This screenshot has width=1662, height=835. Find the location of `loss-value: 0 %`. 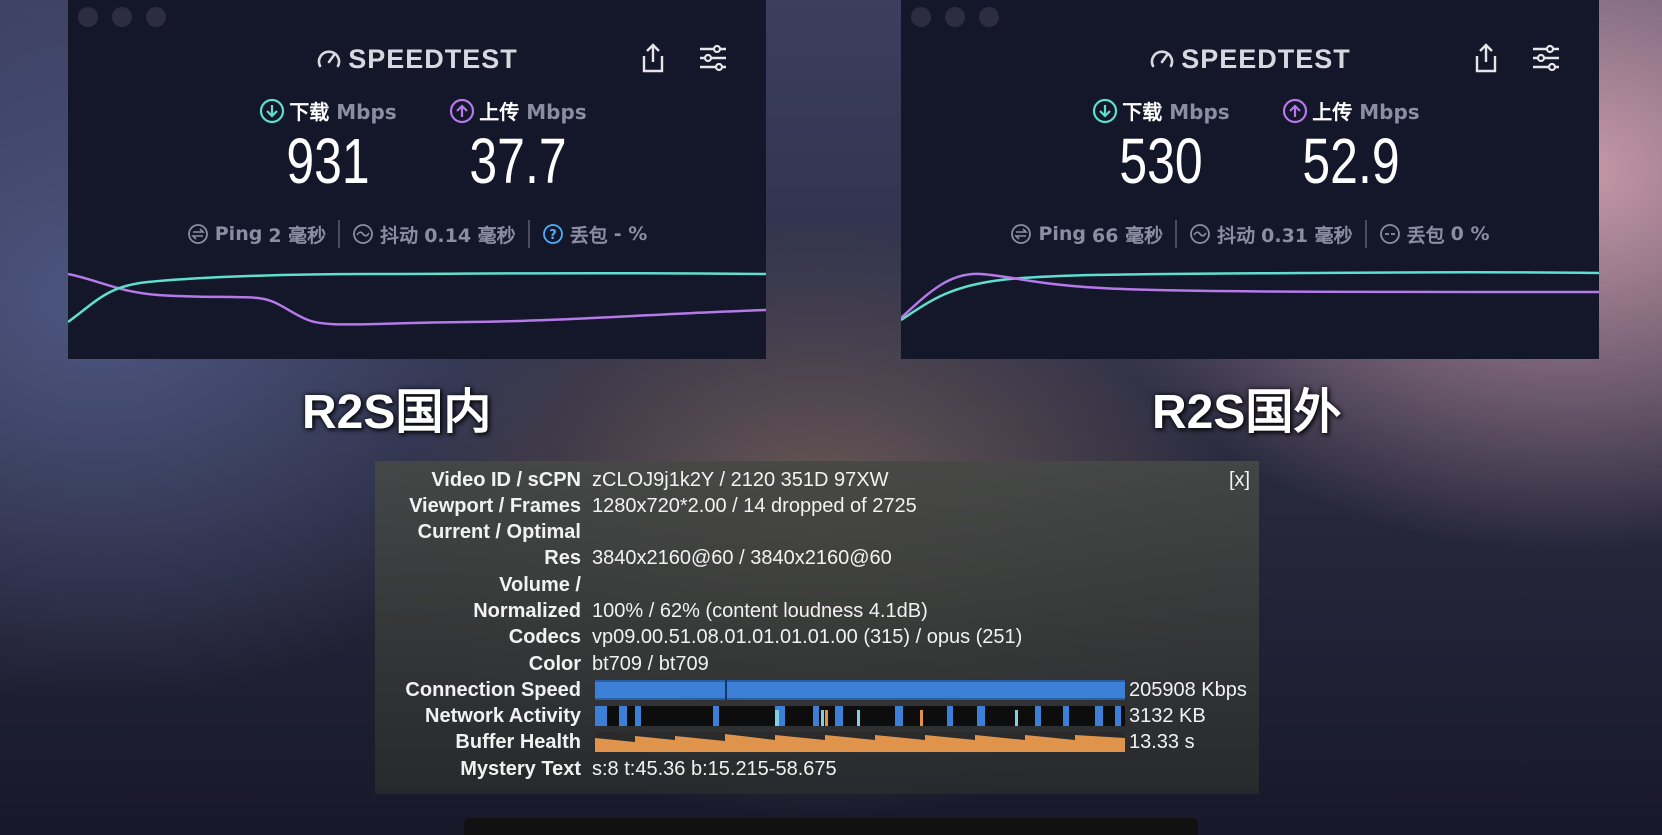

loss-value: 0 % is located at coordinates (1470, 234).